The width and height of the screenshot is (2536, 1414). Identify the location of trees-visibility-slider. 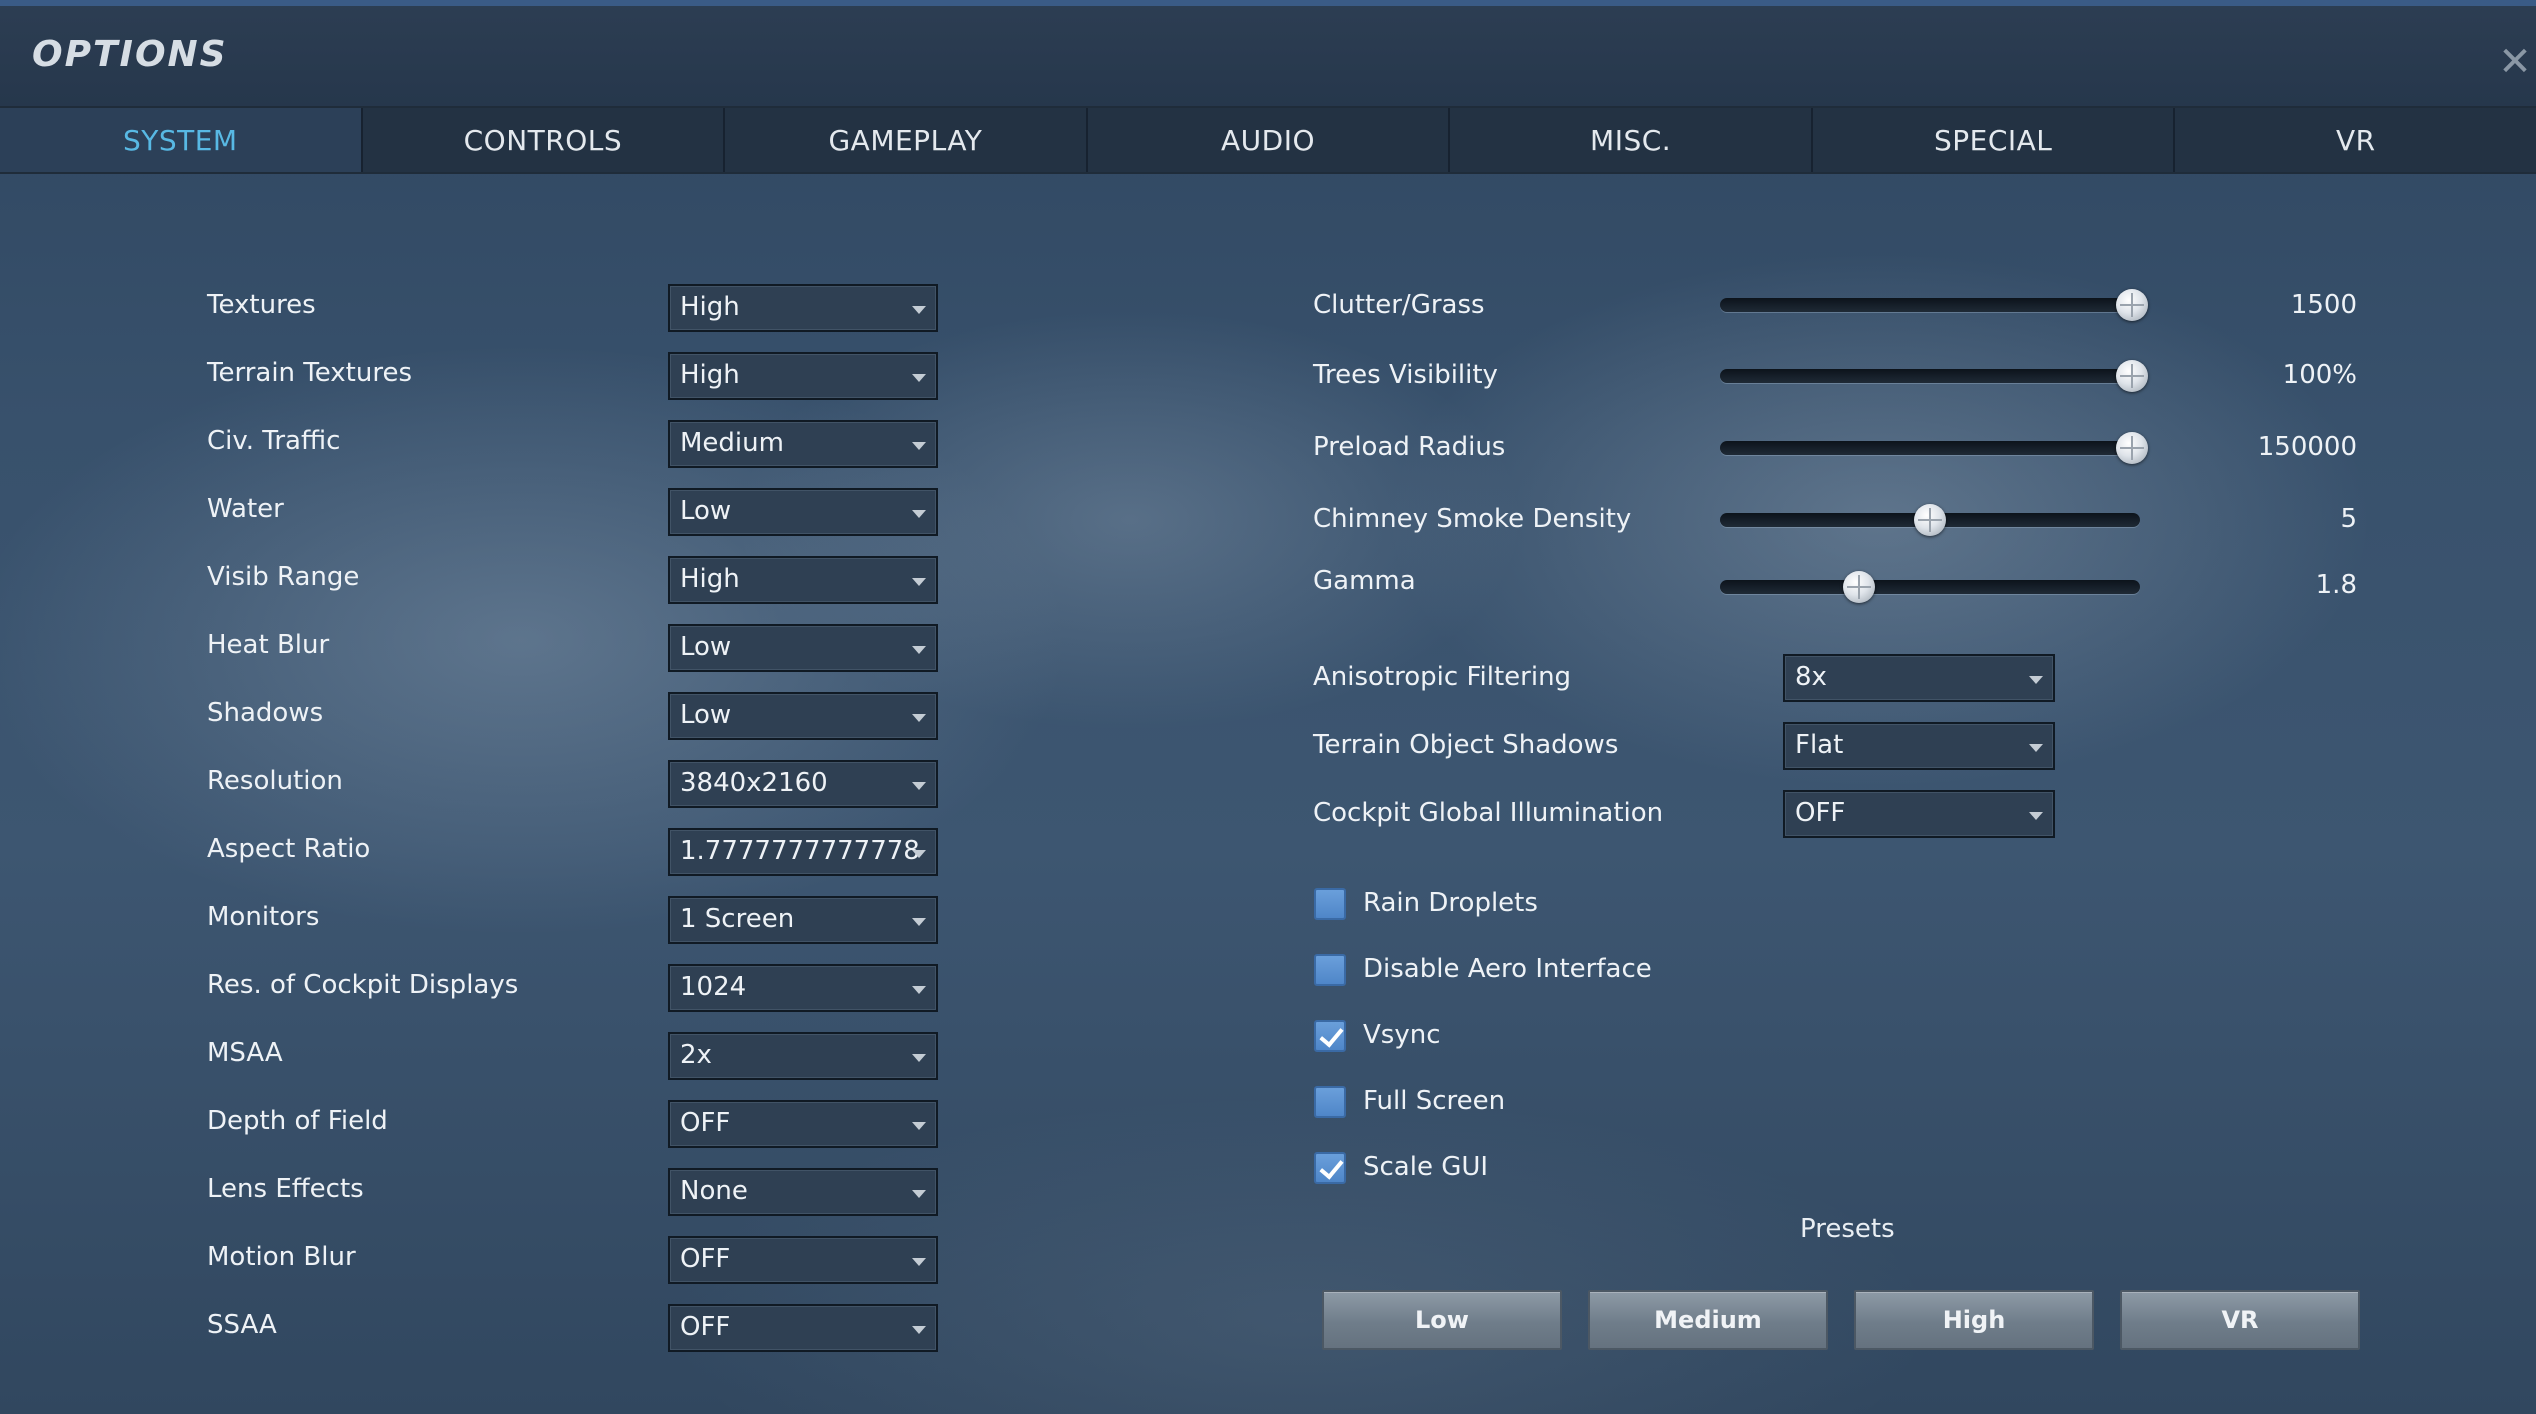
(1930, 376).